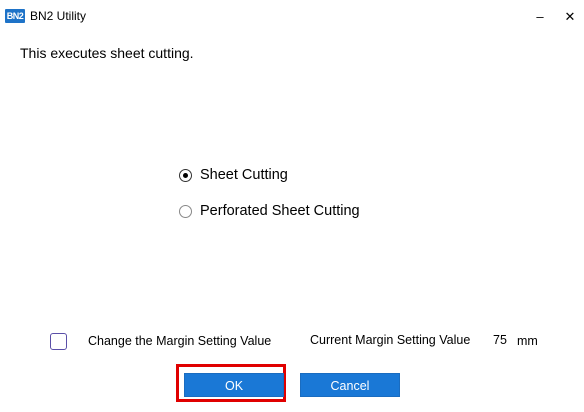  What do you see at coordinates (185, 211) in the screenshot?
I see `radio-unselected-icon` at bounding box center [185, 211].